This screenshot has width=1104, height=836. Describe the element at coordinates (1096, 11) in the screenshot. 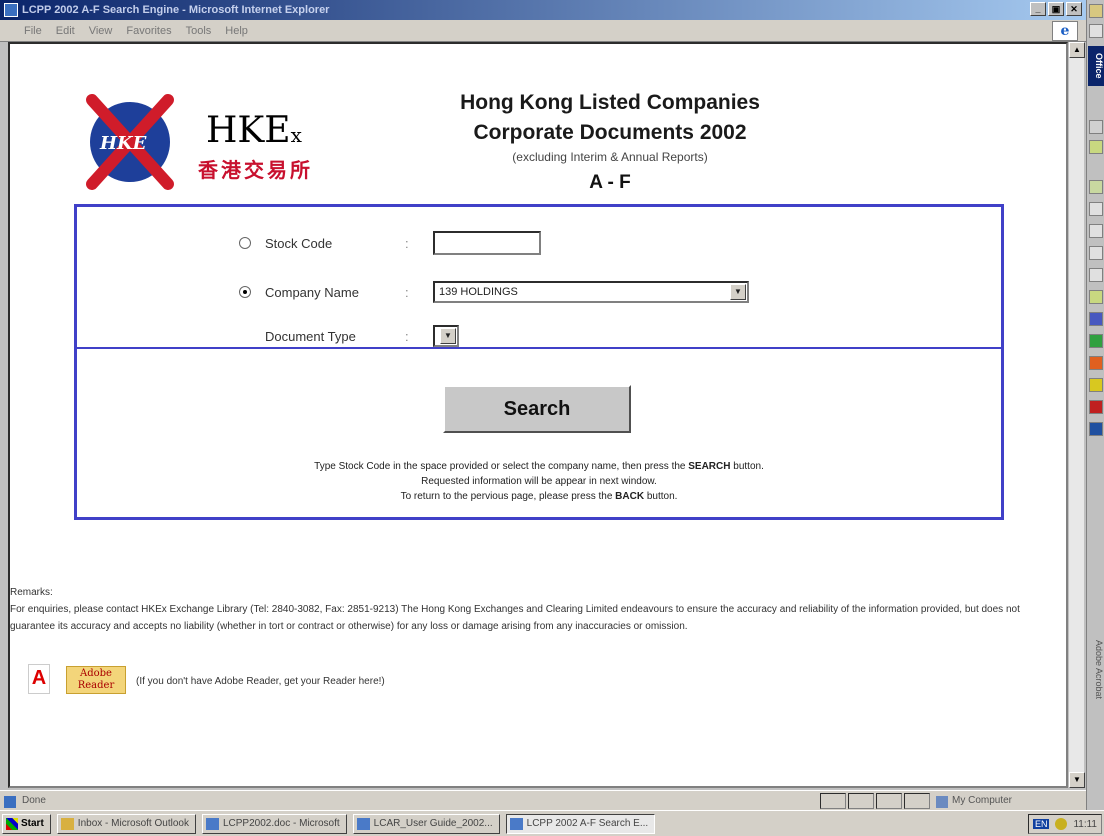

I see `office-toggle-icon` at that location.